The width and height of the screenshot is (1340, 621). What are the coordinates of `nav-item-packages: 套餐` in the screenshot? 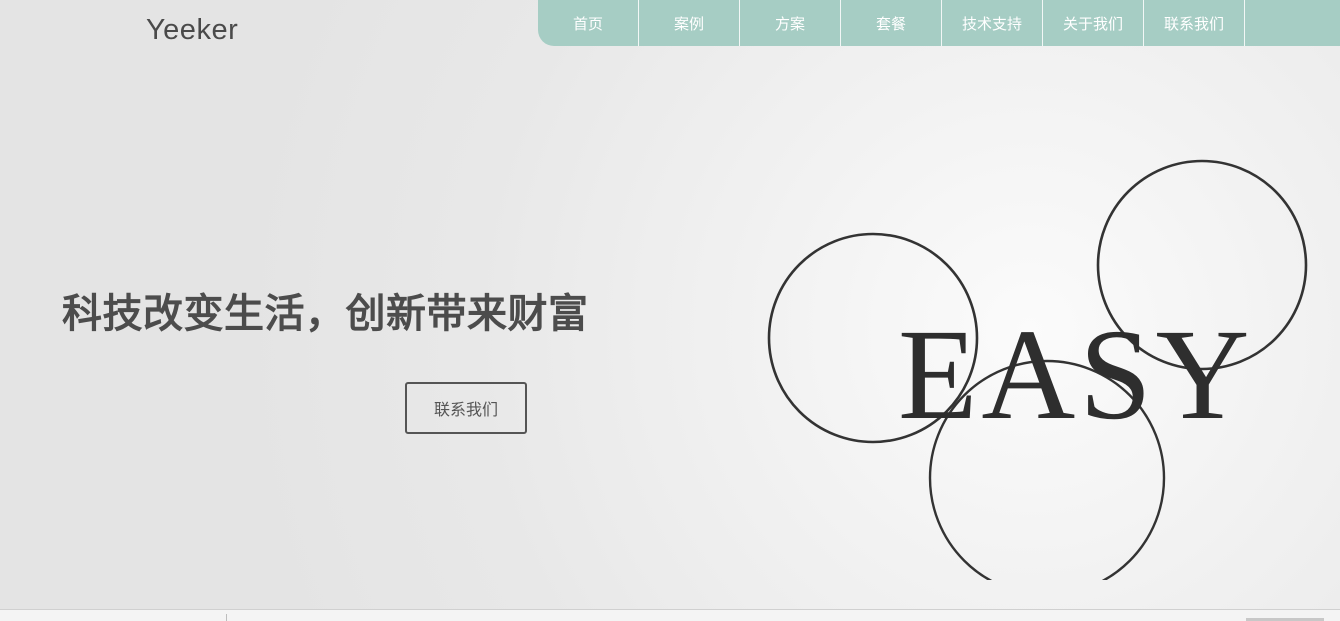 It's located at (891, 23).